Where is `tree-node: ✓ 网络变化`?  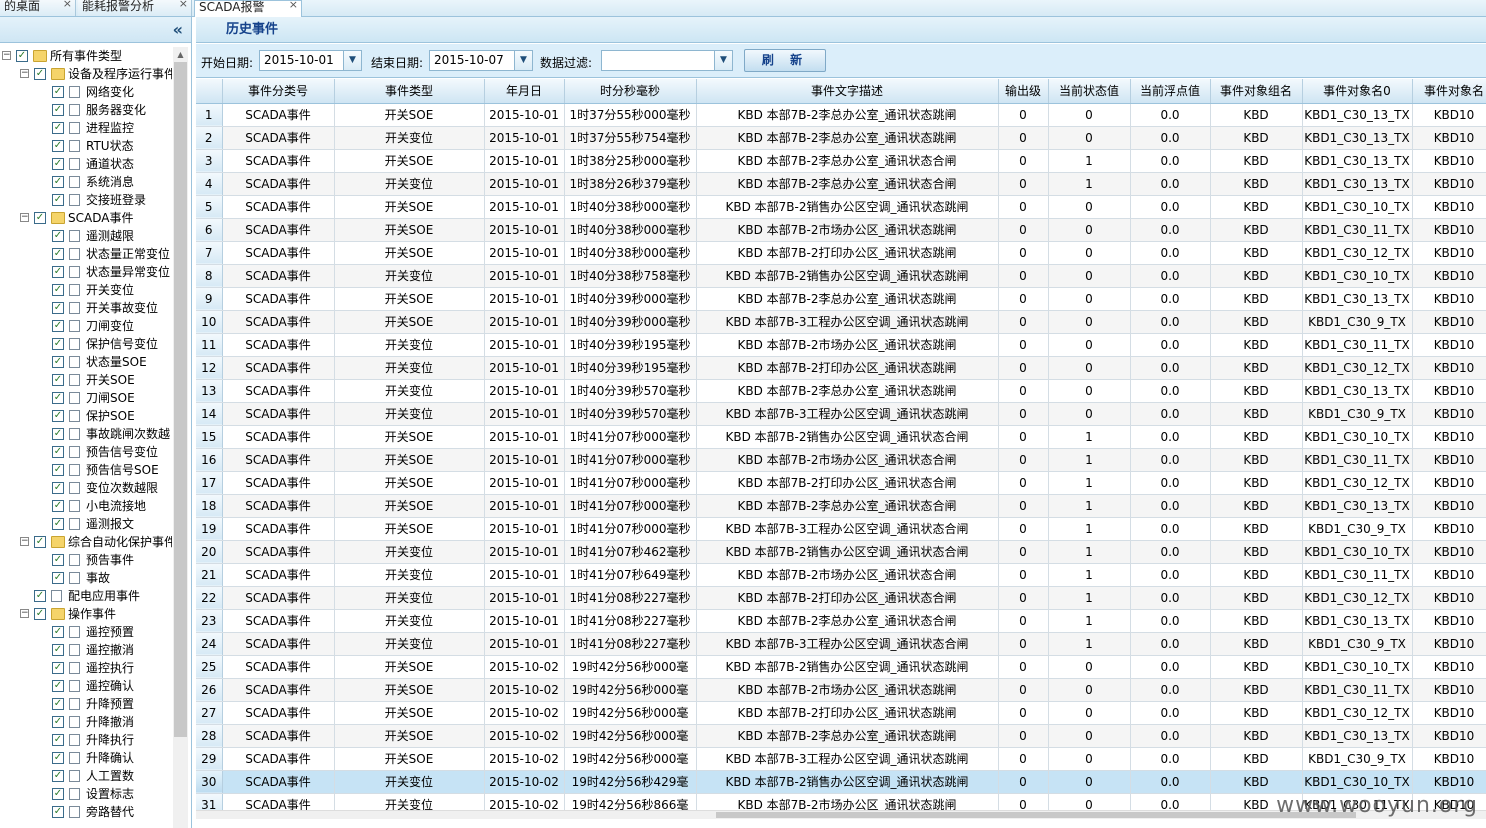
tree-node: ✓ 网络变化 is located at coordinates (86, 92).